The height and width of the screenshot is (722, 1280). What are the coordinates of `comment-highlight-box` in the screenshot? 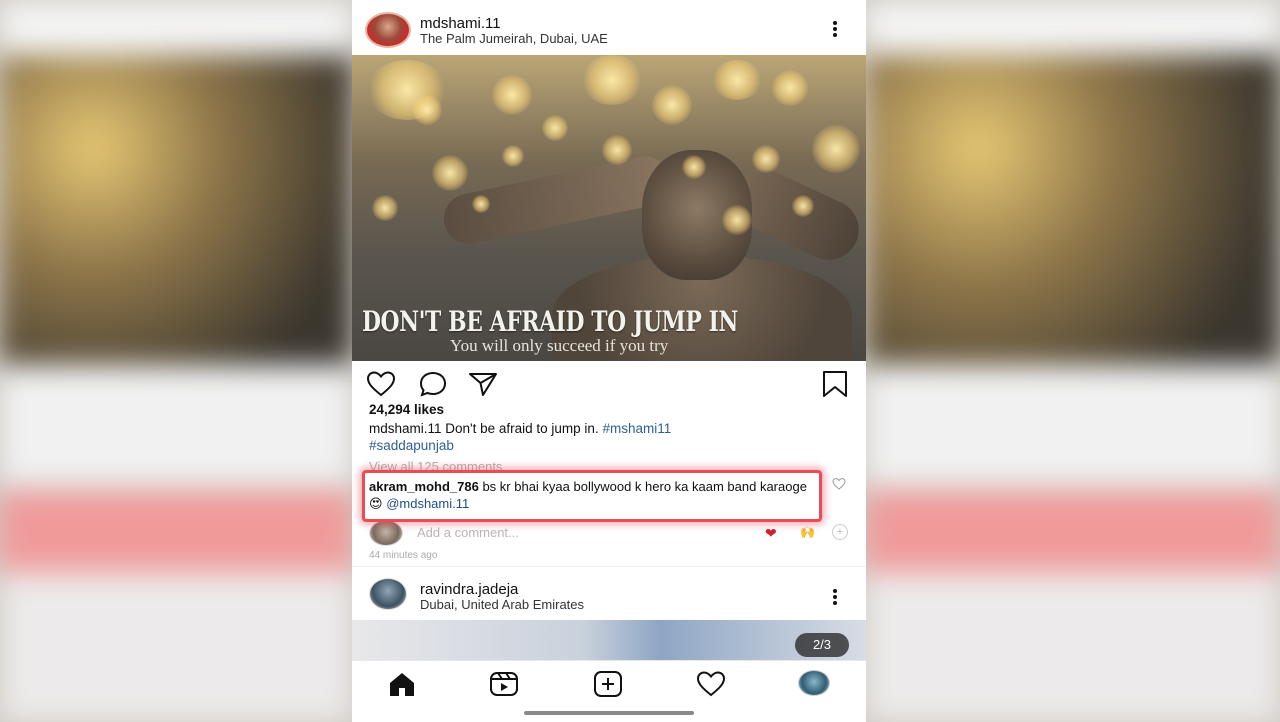 It's located at (592, 496).